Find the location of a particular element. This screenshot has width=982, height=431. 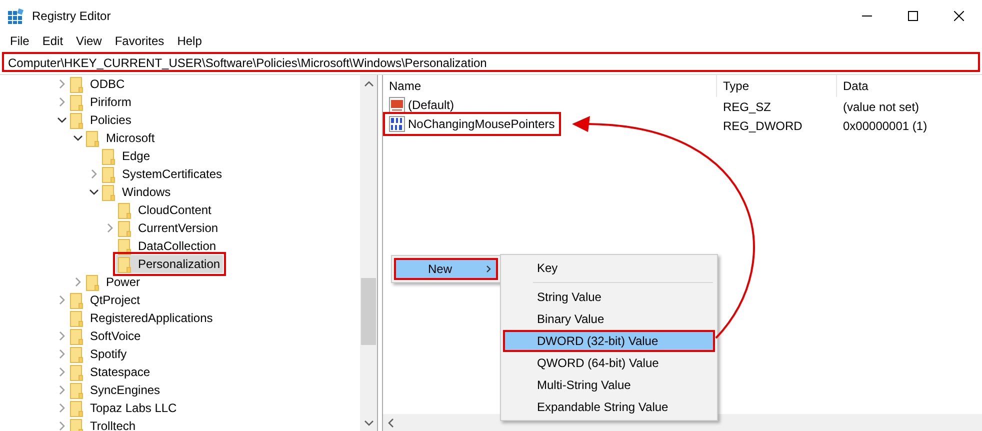

value-name: NoChangingMousePointers is located at coordinates (472, 123).